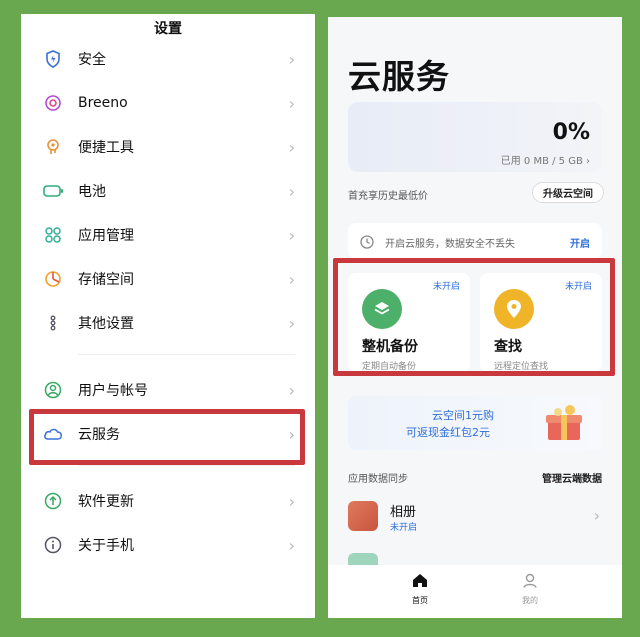 The width and height of the screenshot is (640, 637). What do you see at coordinates (448, 432) in the screenshot?
I see `banner-line-2: 可返现金红包2元` at bounding box center [448, 432].